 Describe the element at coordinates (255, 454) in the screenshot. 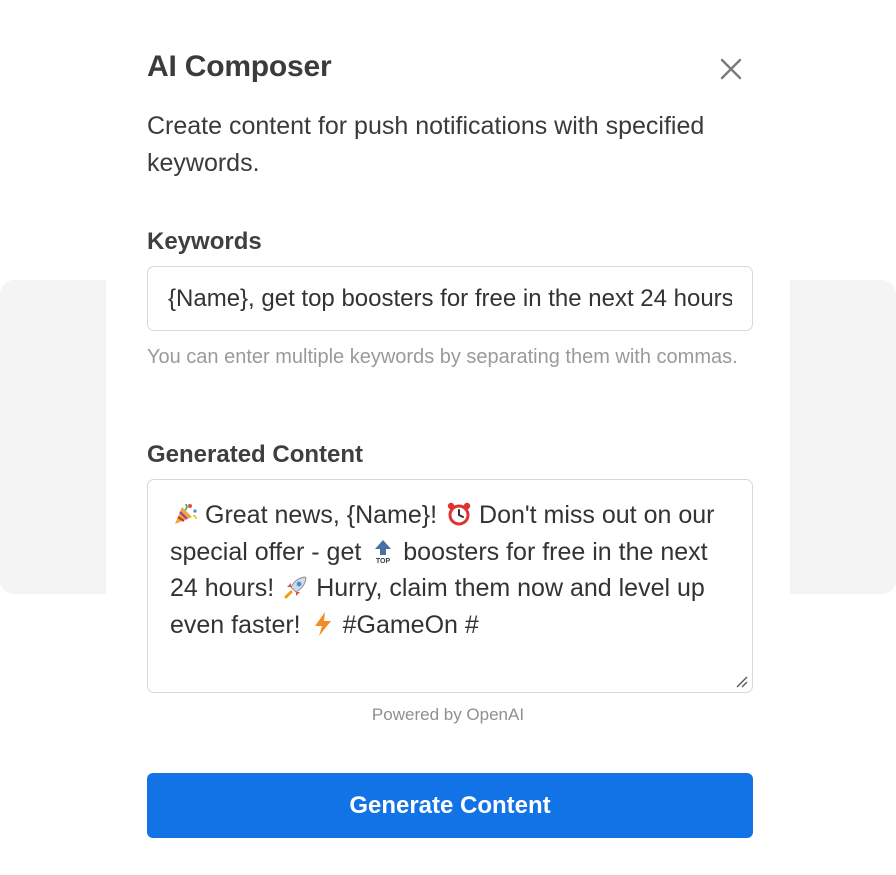

I see `generated-content-label: Generated Content` at that location.